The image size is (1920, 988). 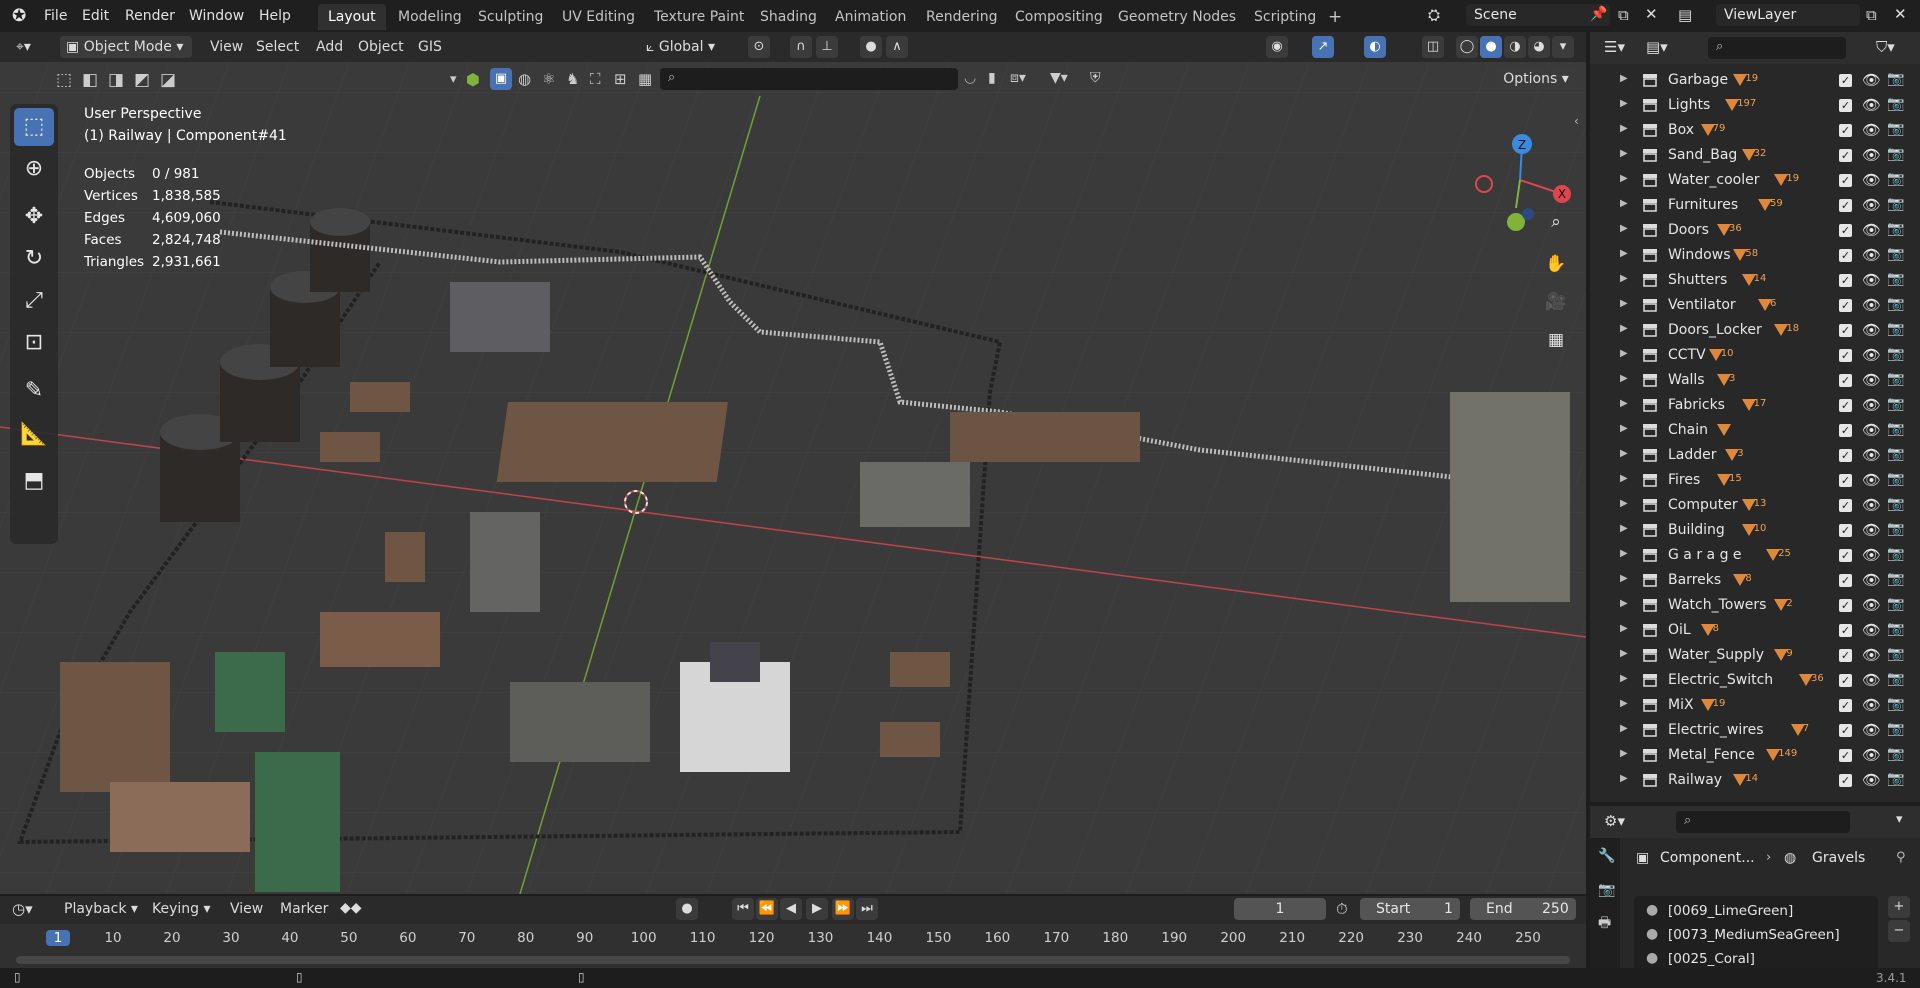 What do you see at coordinates (1755, 280) in the screenshot?
I see `list-item: ▶ Shutters 14 ✓ 👁 📷` at bounding box center [1755, 280].